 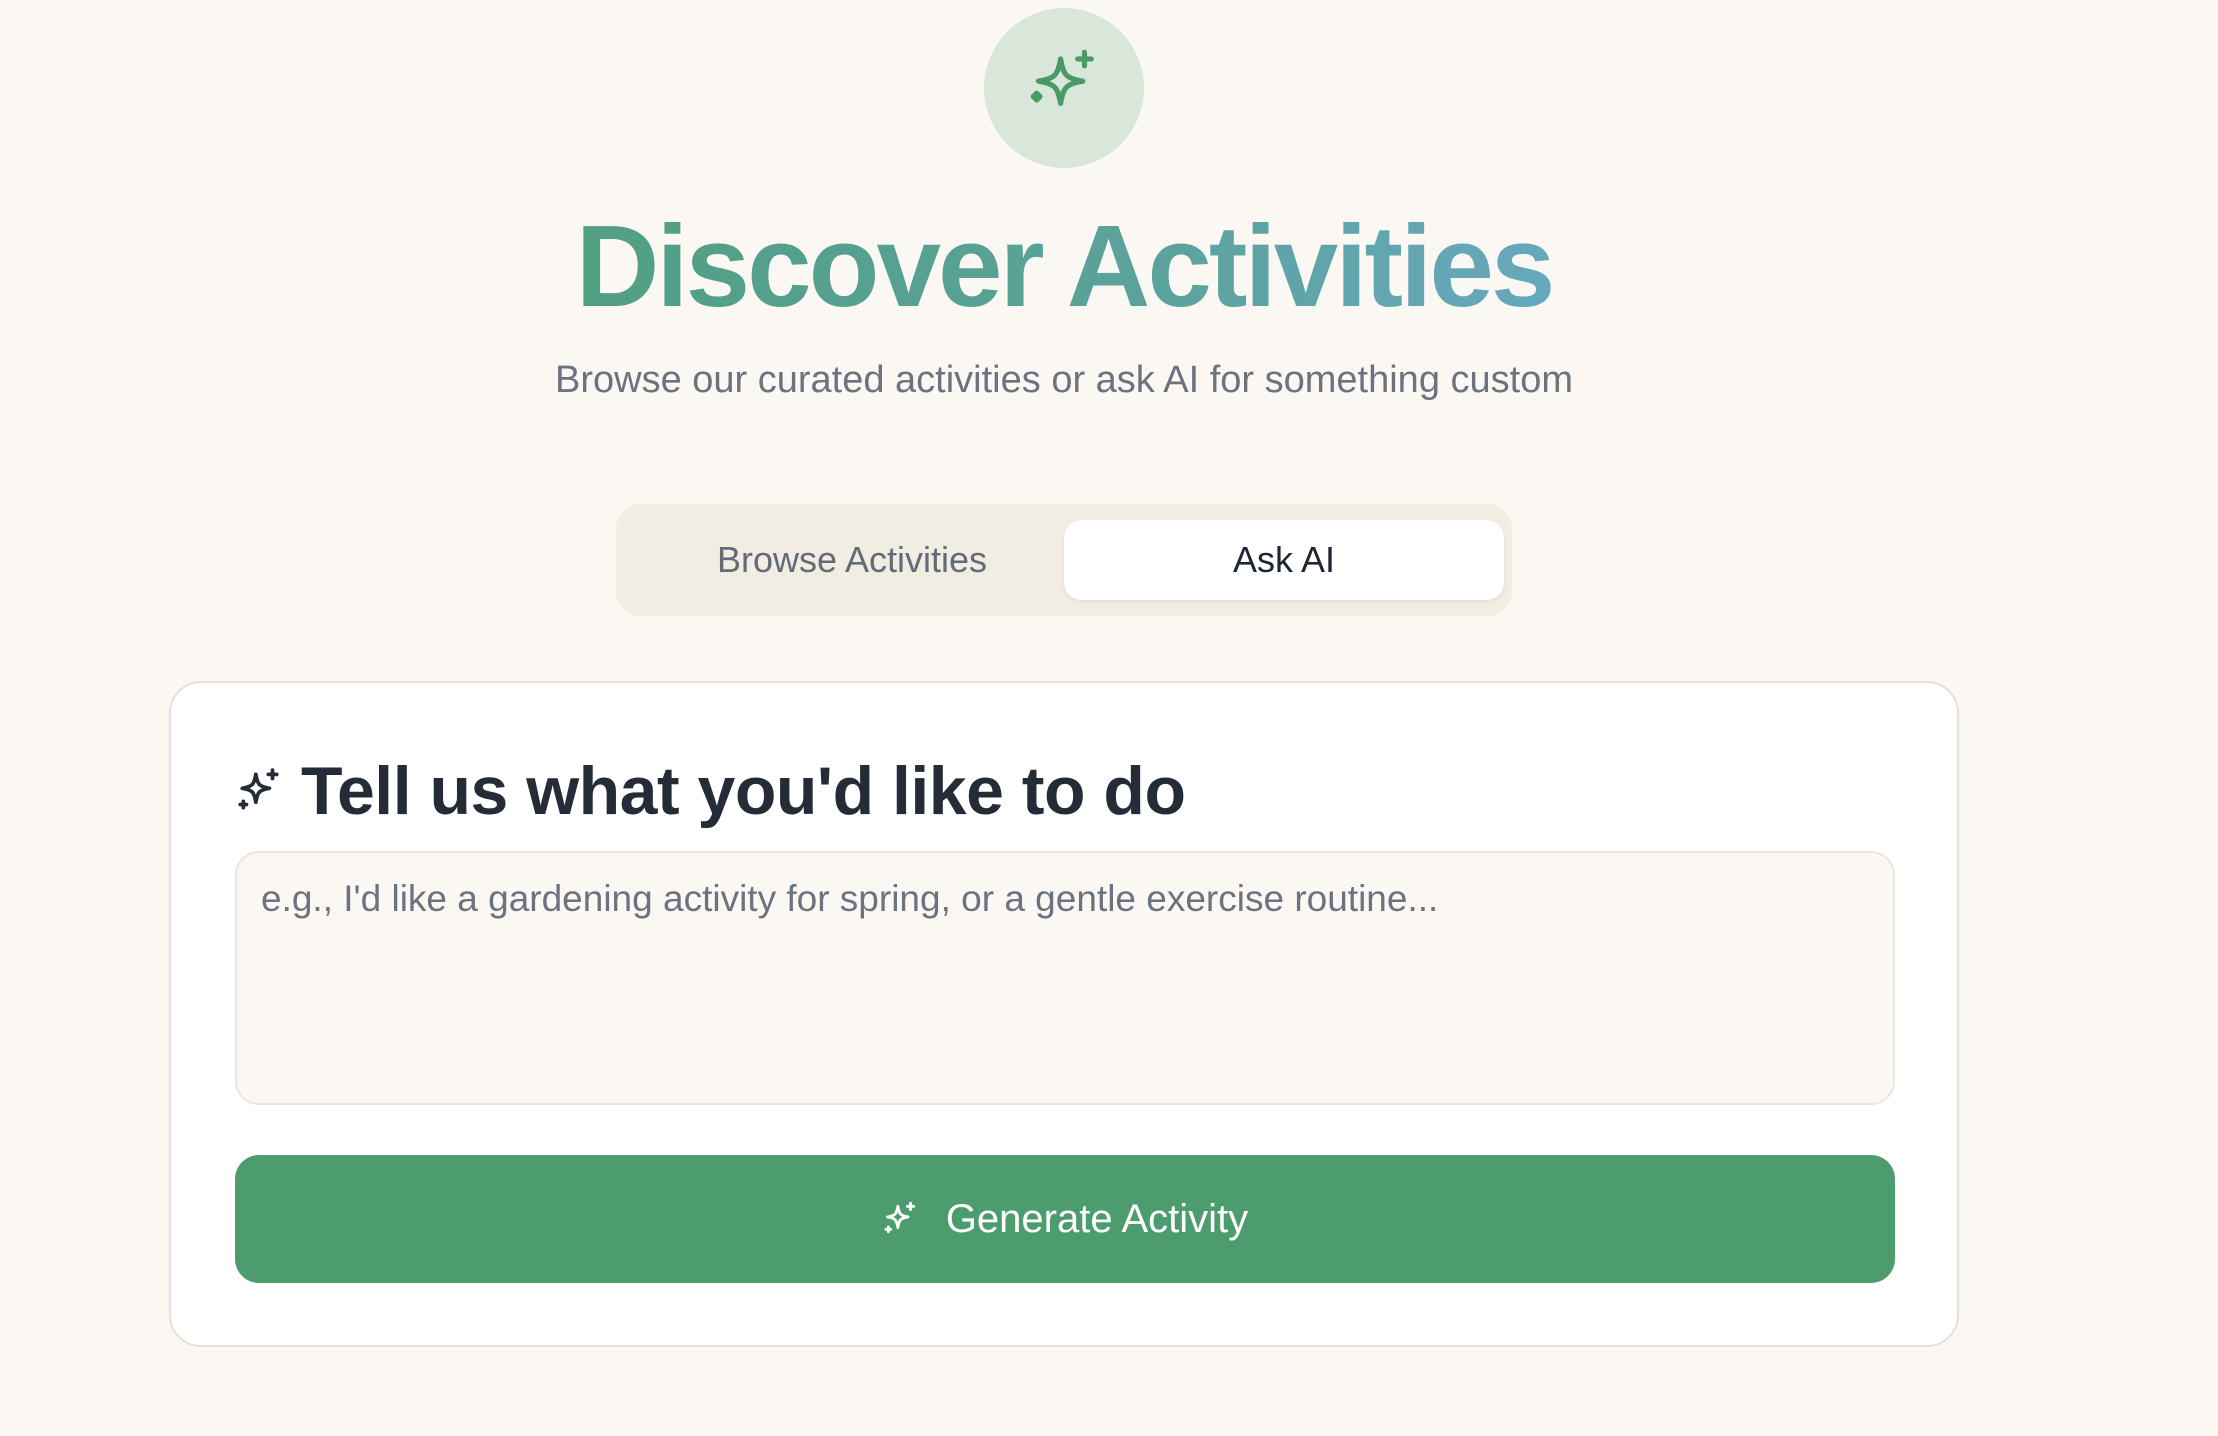 I want to click on card-heading-text: Tell us what you'd like to do, so click(x=743, y=791).